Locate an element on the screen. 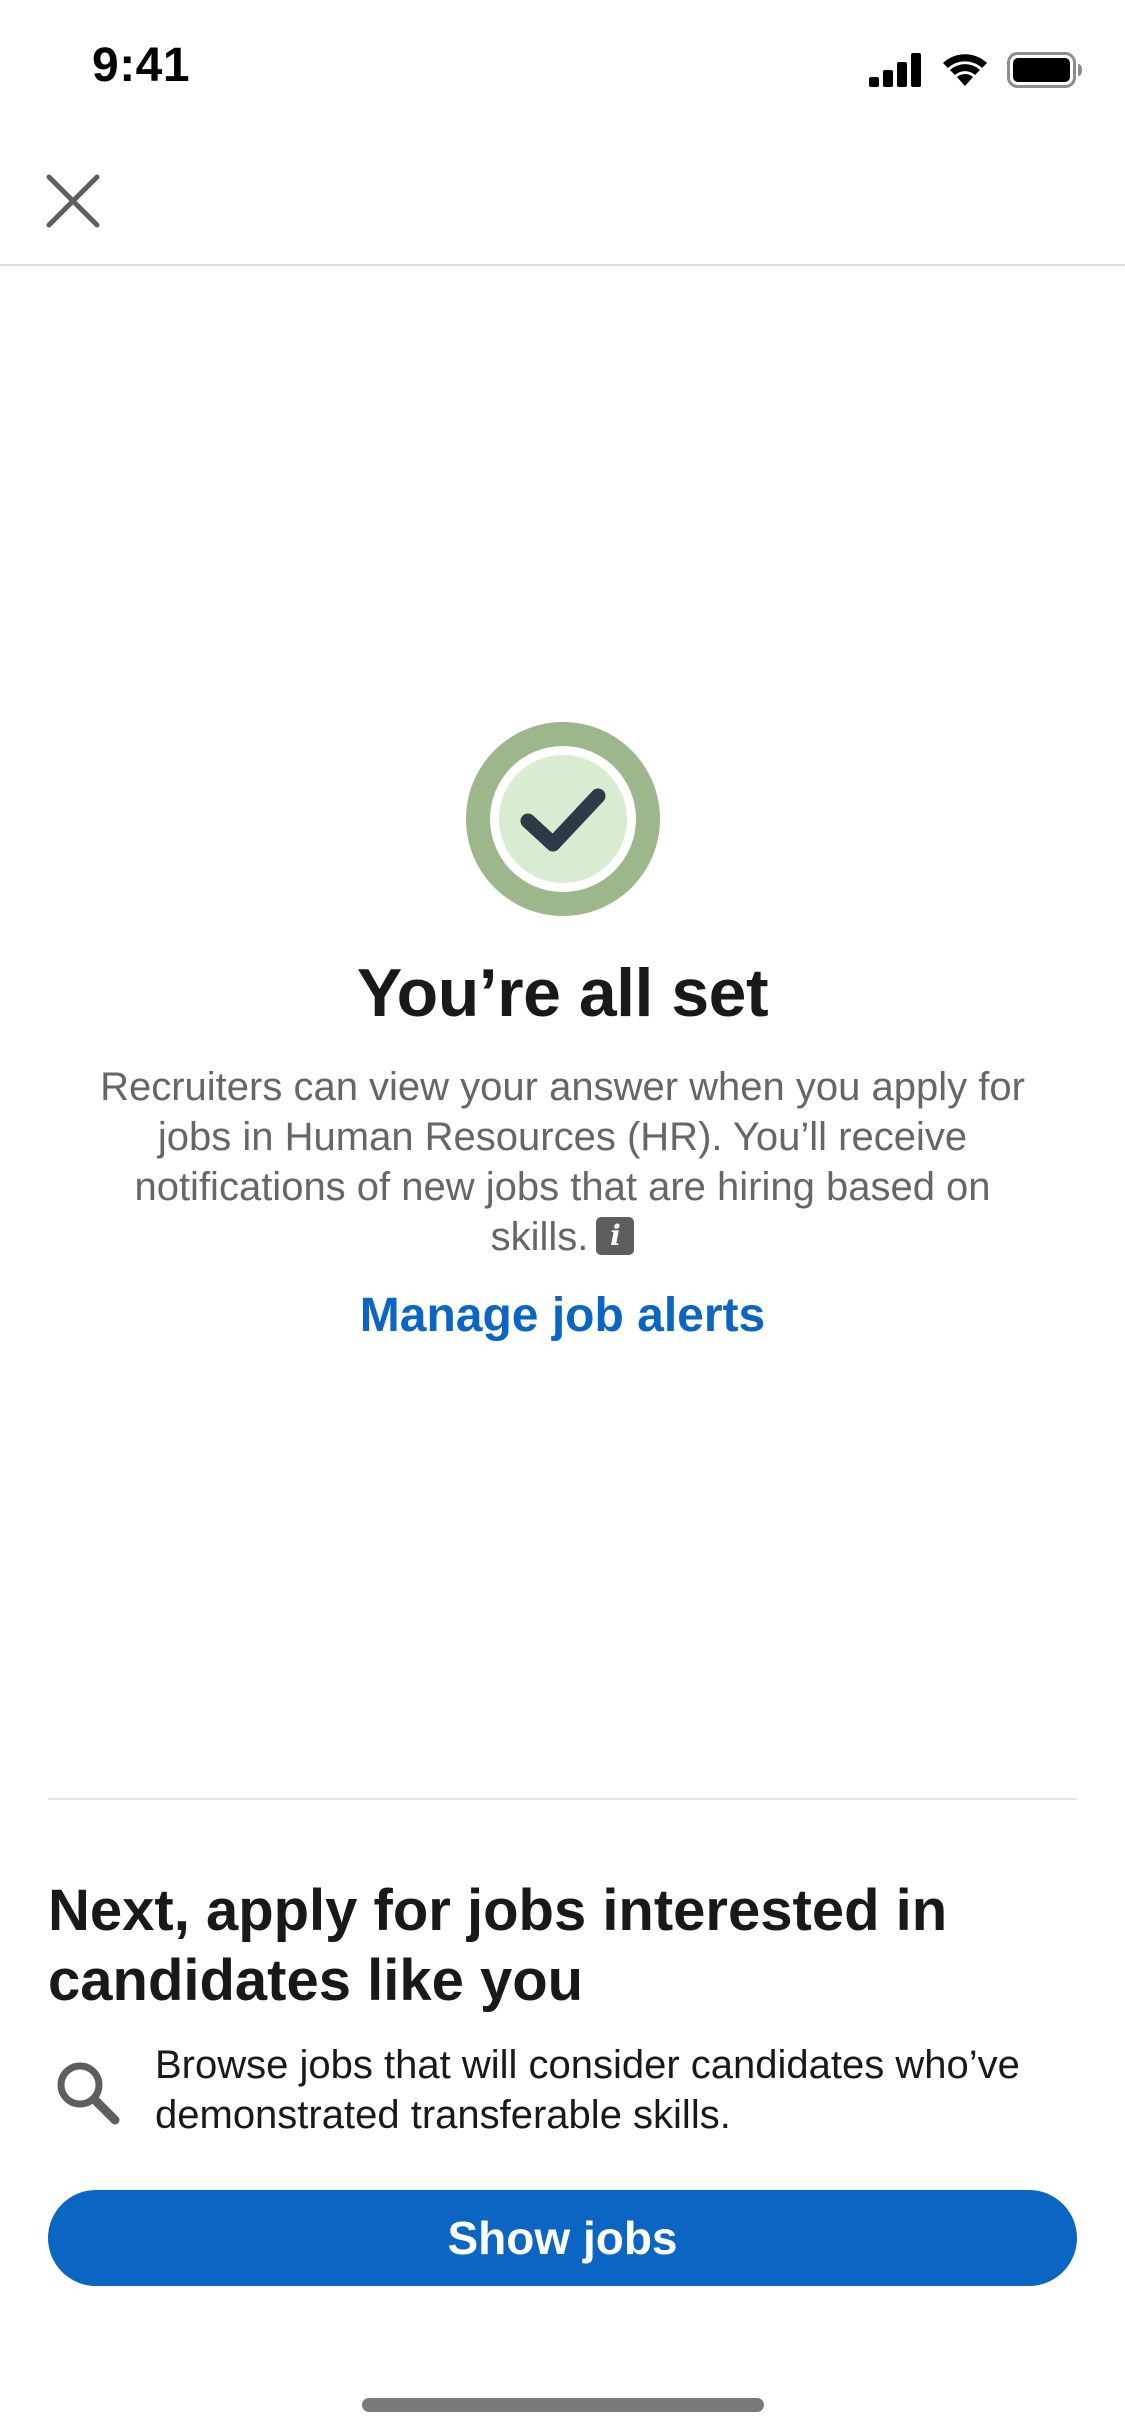 The height and width of the screenshot is (2436, 1125). close-icon is located at coordinates (73, 201).